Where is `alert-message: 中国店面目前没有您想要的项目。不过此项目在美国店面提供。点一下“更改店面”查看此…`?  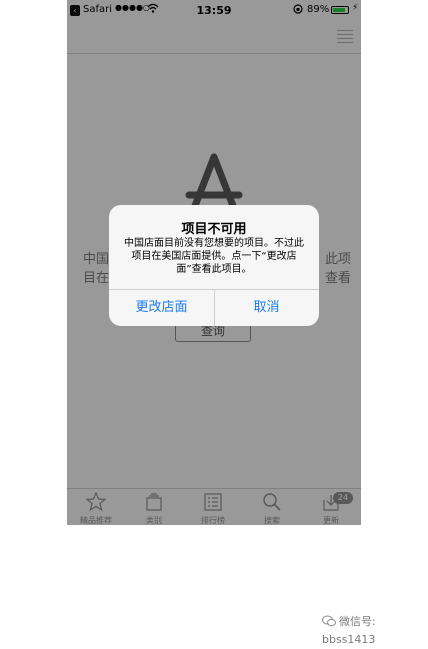 alert-message: 中国店面目前没有您想要的项目。不过此项目在美国店面提供。点一下“更改店面”查看此… is located at coordinates (214, 256).